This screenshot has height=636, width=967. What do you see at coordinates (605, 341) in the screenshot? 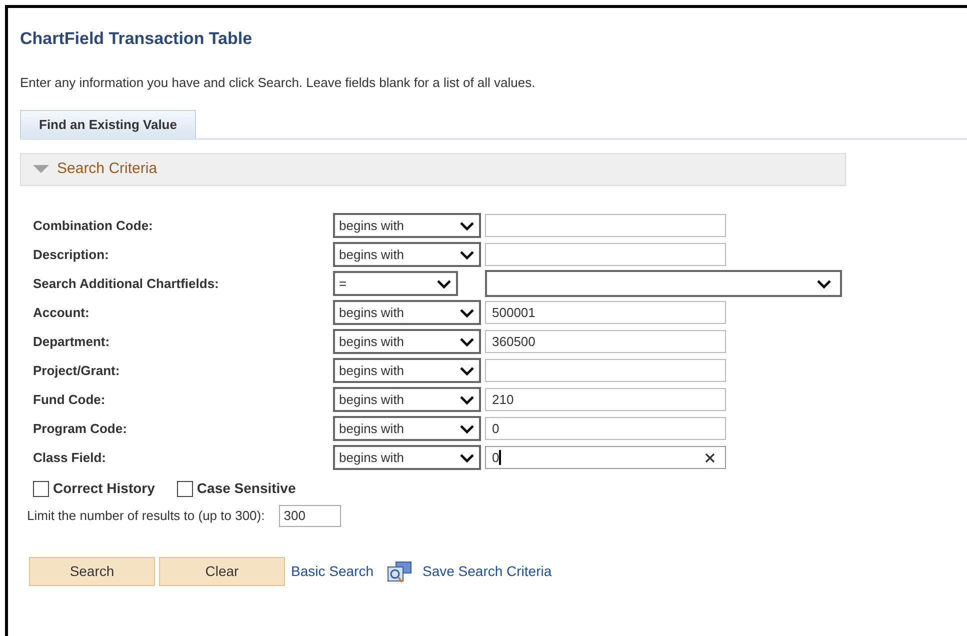
I see `input-field: 360500` at bounding box center [605, 341].